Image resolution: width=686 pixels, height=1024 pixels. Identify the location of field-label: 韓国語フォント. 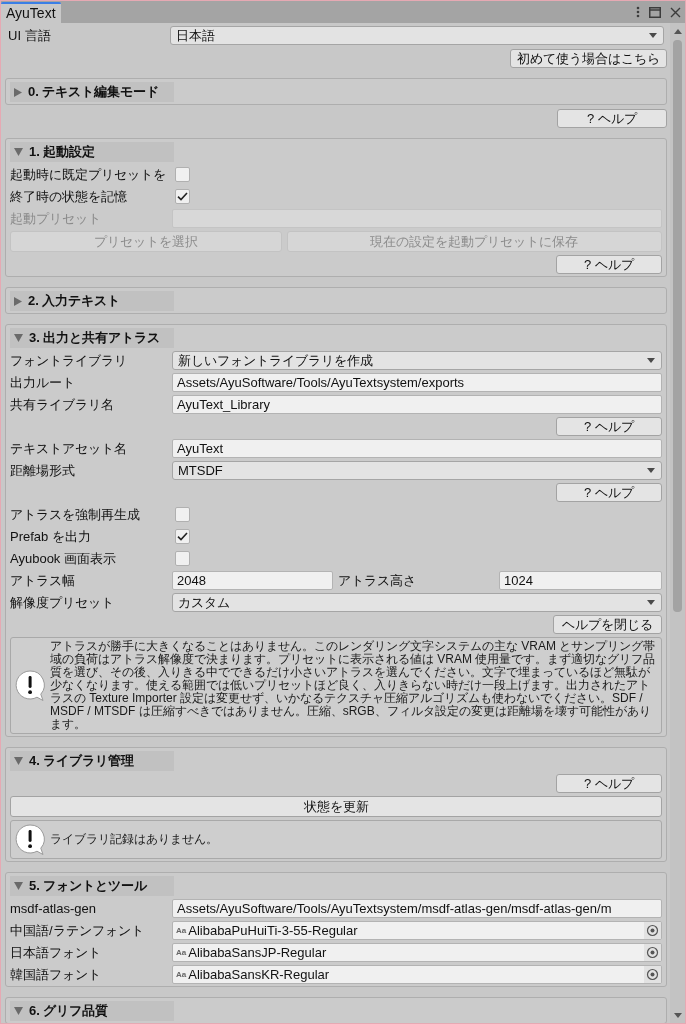
(56, 974).